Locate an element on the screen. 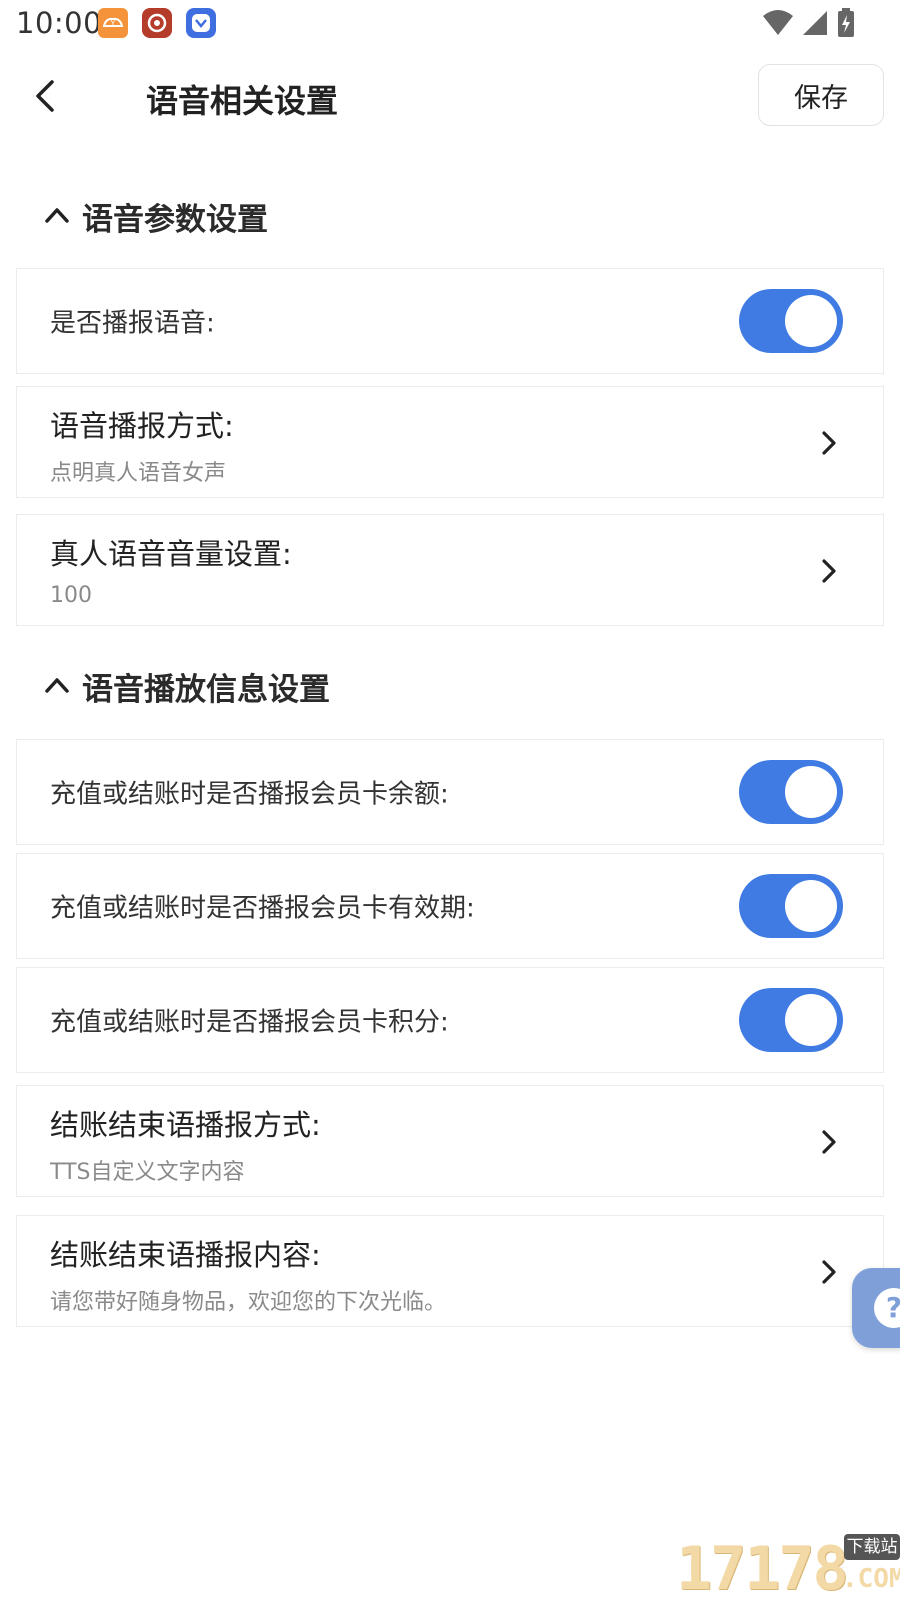 This screenshot has height=1604, width=900. back-button is located at coordinates (48, 96).